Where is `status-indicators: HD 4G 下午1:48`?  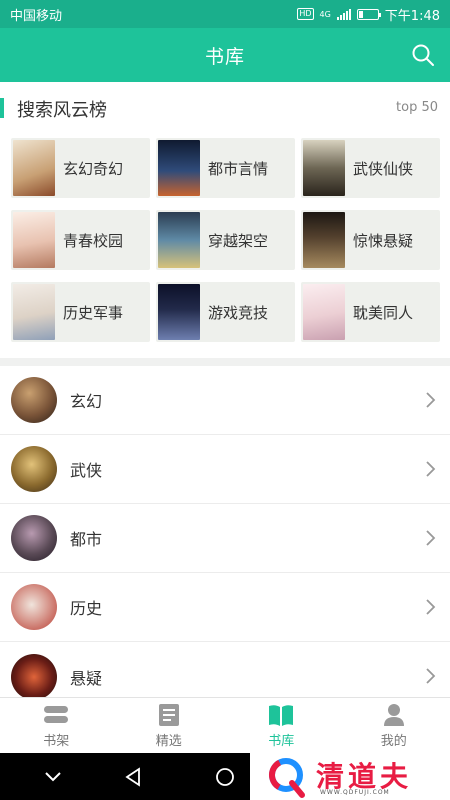 status-indicators: HD 4G 下午1:48 is located at coordinates (368, 14).